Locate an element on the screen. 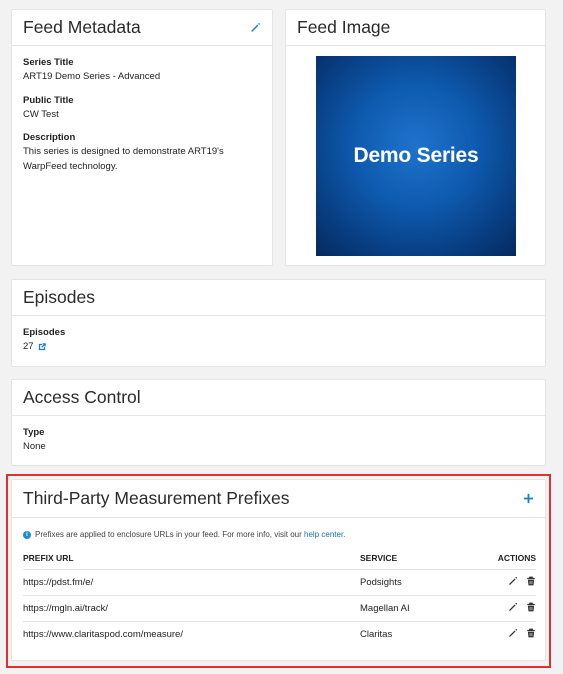 This screenshot has width=563, height=674. episodes-count: 27 is located at coordinates (28, 346).